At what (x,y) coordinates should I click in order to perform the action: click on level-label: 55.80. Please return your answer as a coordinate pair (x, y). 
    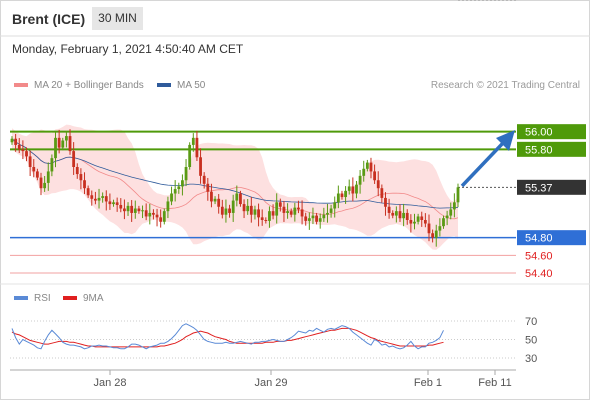
    Looking at the image, I should click on (539, 150).